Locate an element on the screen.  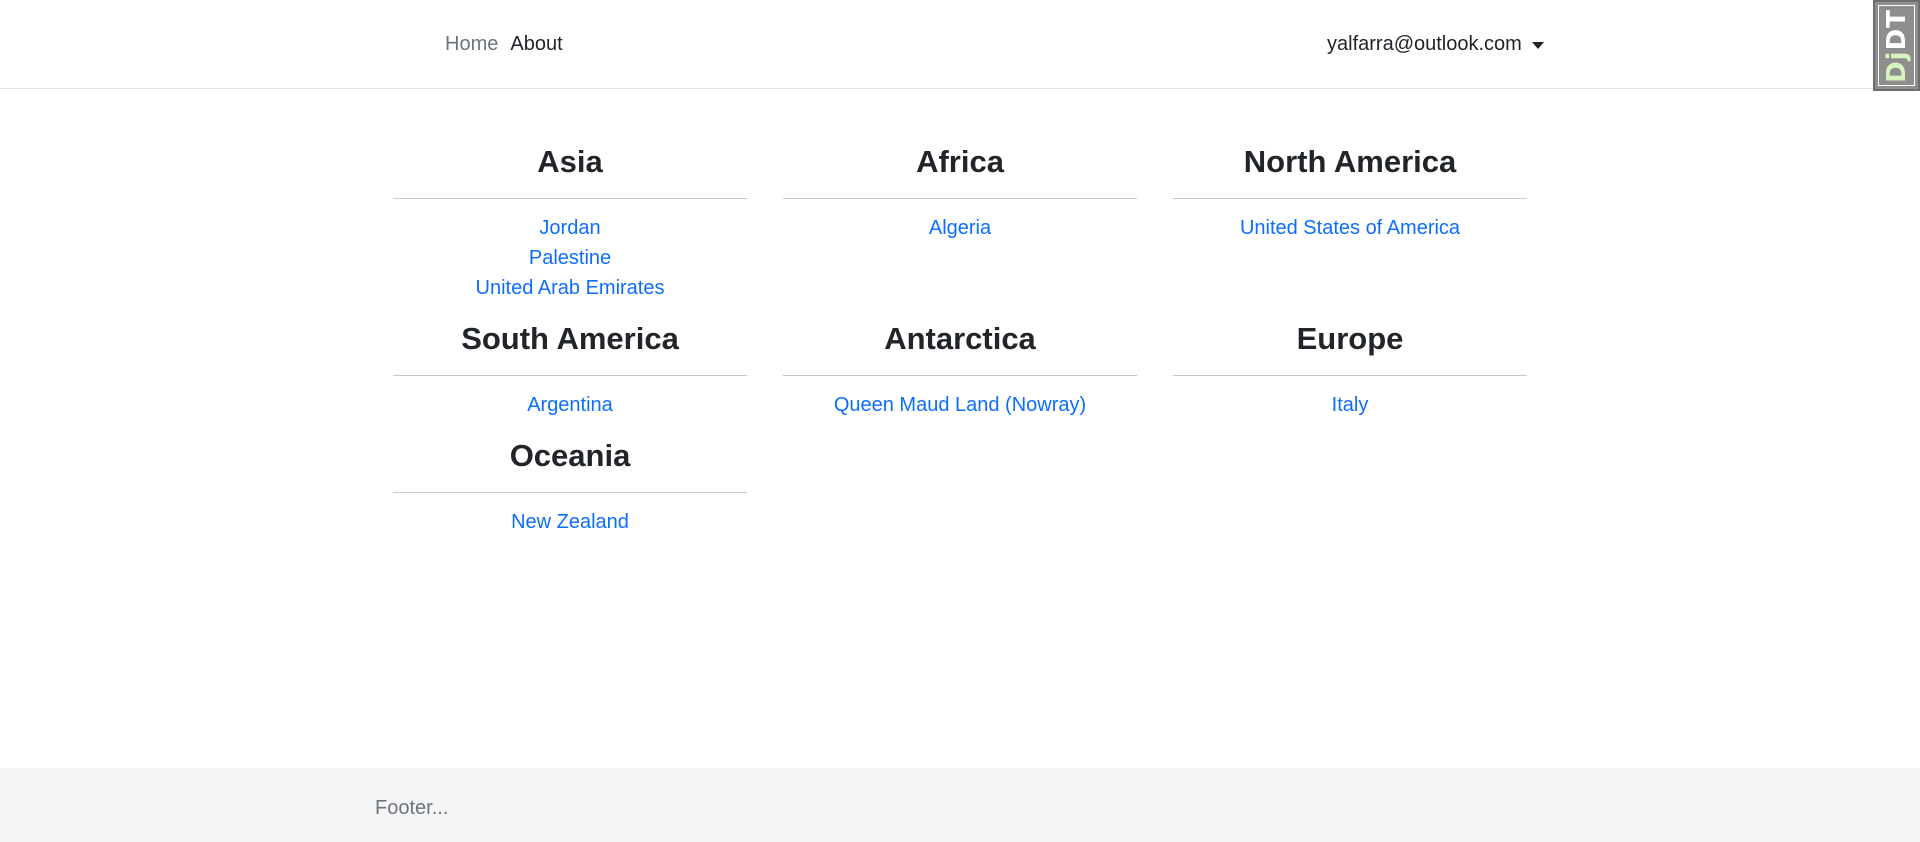
nav-home-link: Home is located at coordinates (471, 44).